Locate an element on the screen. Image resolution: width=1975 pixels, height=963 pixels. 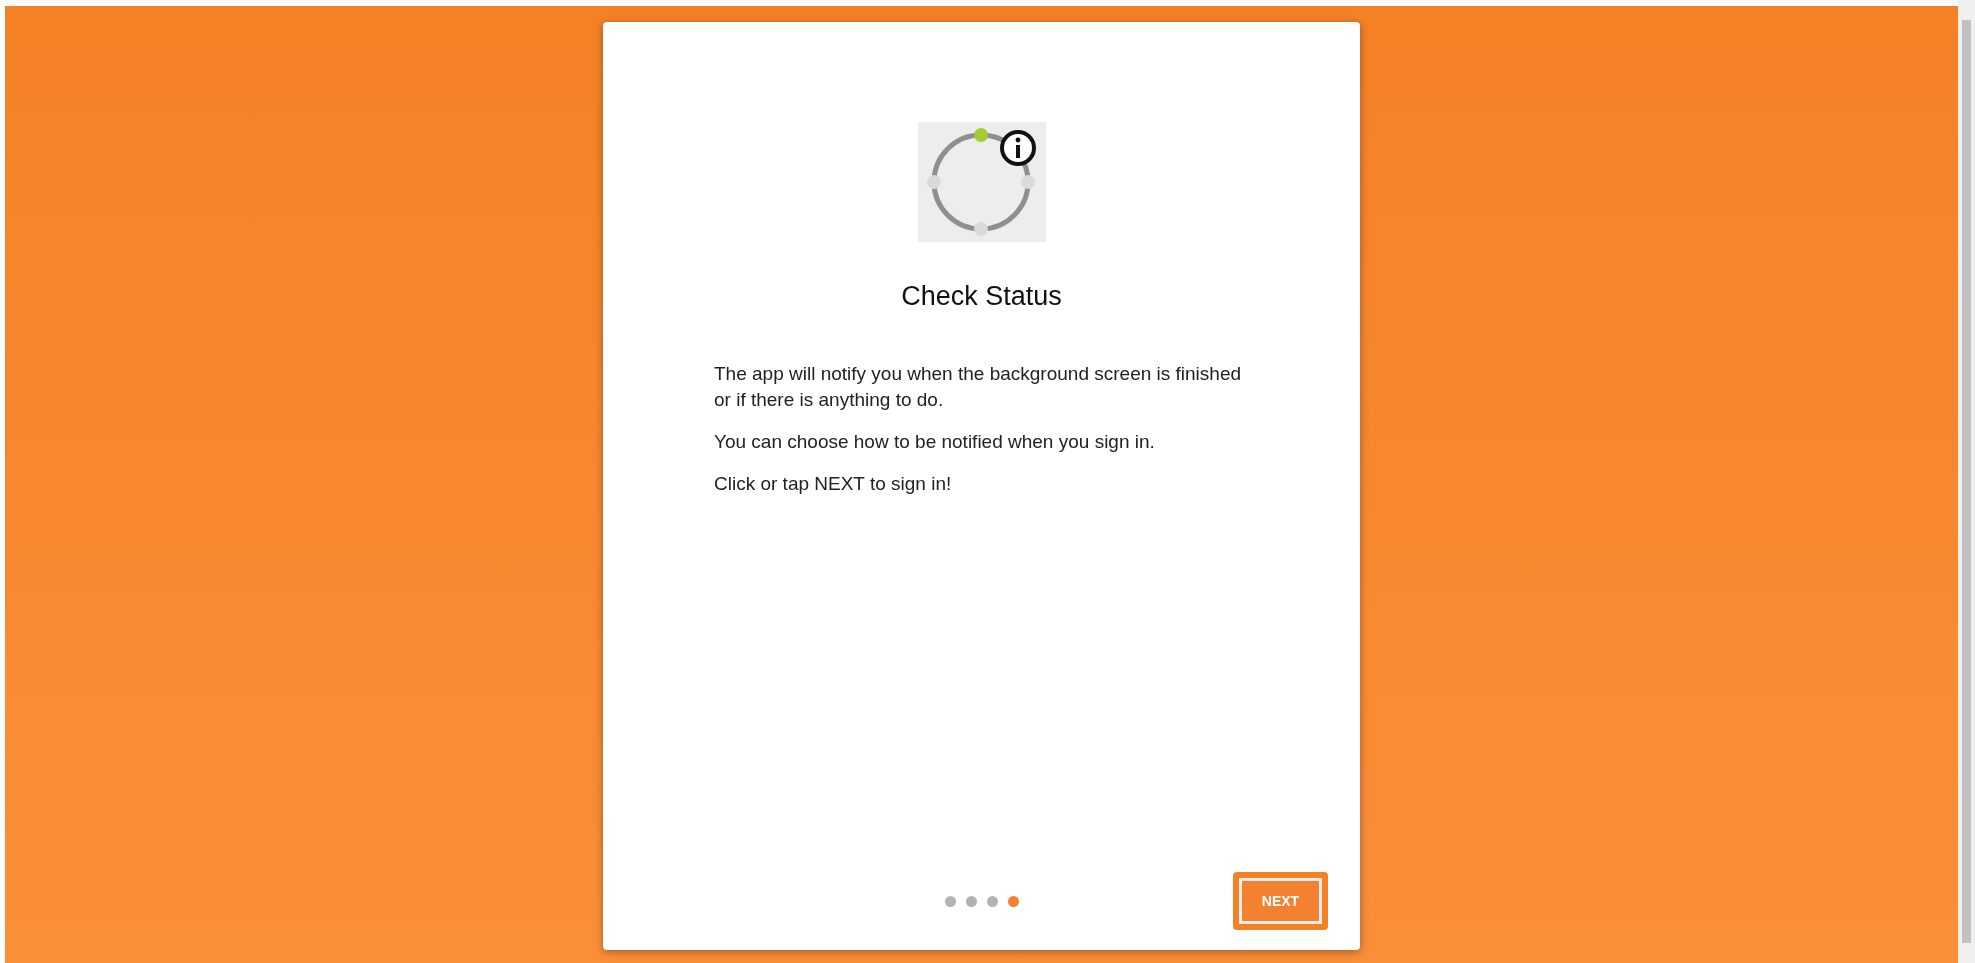
dialog-title: Check Status is located at coordinates (981, 296).